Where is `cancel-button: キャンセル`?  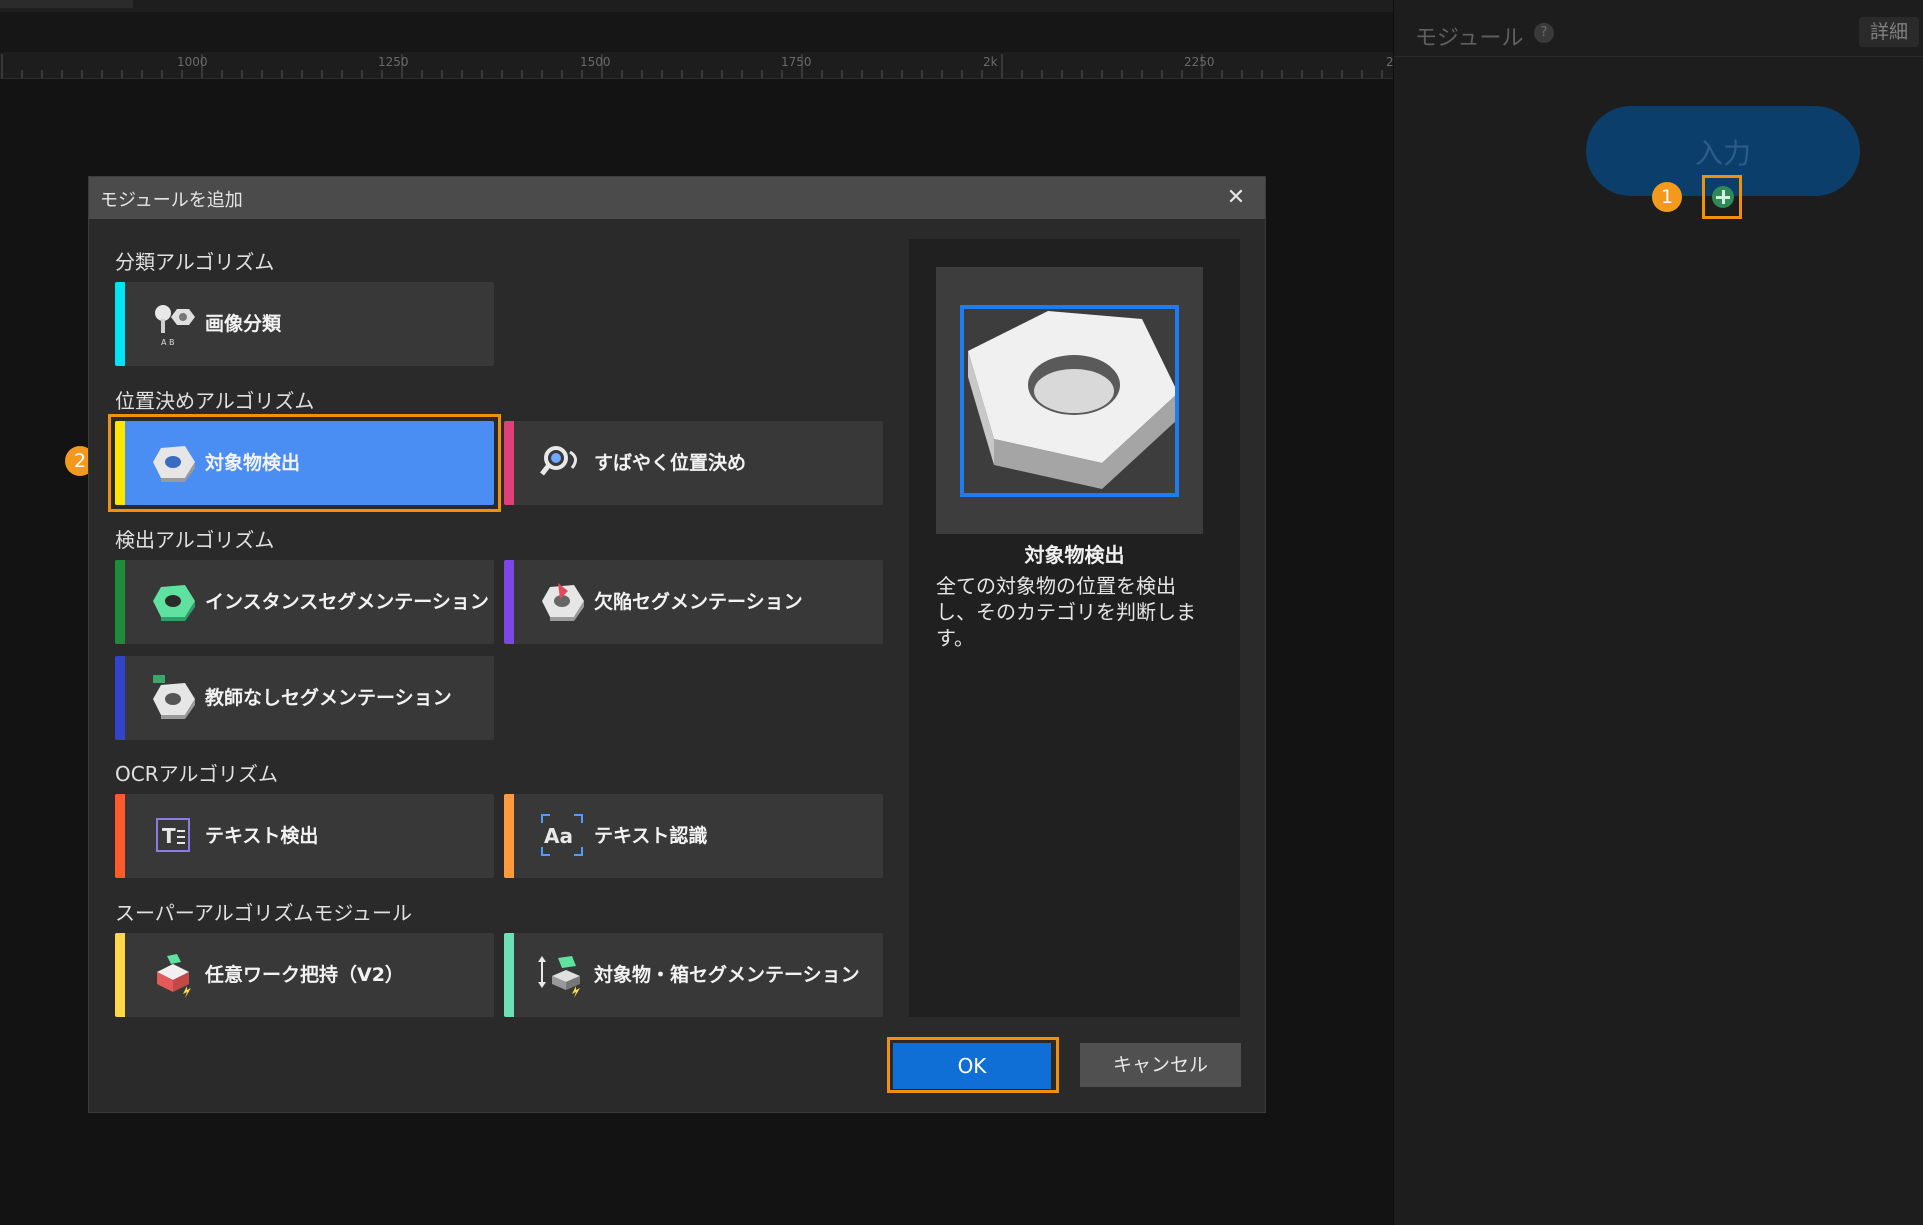
cancel-button: キャンセル is located at coordinates (1160, 1065).